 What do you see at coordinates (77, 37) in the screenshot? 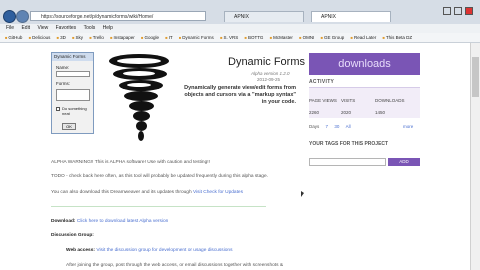
I see `fav-item: Sky` at bounding box center [77, 37].